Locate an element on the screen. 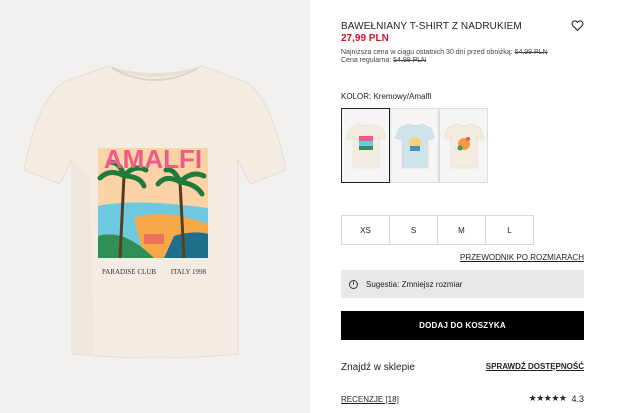 This screenshot has width=620, height=413. swatch-tshirt-light-blue is located at coordinates (414, 145).